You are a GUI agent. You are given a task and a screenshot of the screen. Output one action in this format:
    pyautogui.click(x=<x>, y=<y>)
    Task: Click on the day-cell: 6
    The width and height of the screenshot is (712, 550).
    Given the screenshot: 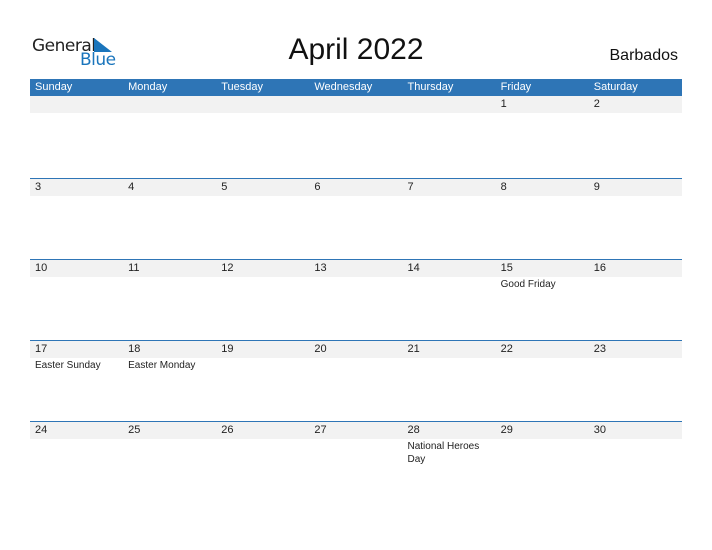 What is the action you would take?
    pyautogui.click(x=356, y=219)
    